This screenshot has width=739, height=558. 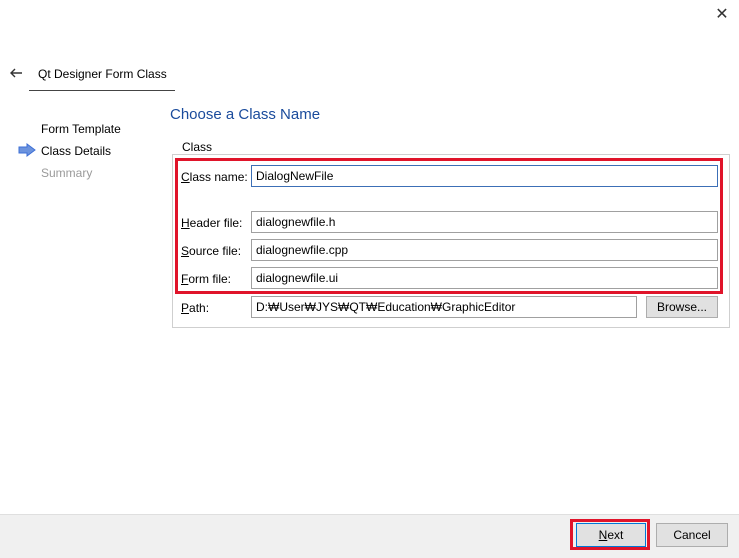 What do you see at coordinates (484, 222) in the screenshot?
I see `header-file-input: dialognewfile.h` at bounding box center [484, 222].